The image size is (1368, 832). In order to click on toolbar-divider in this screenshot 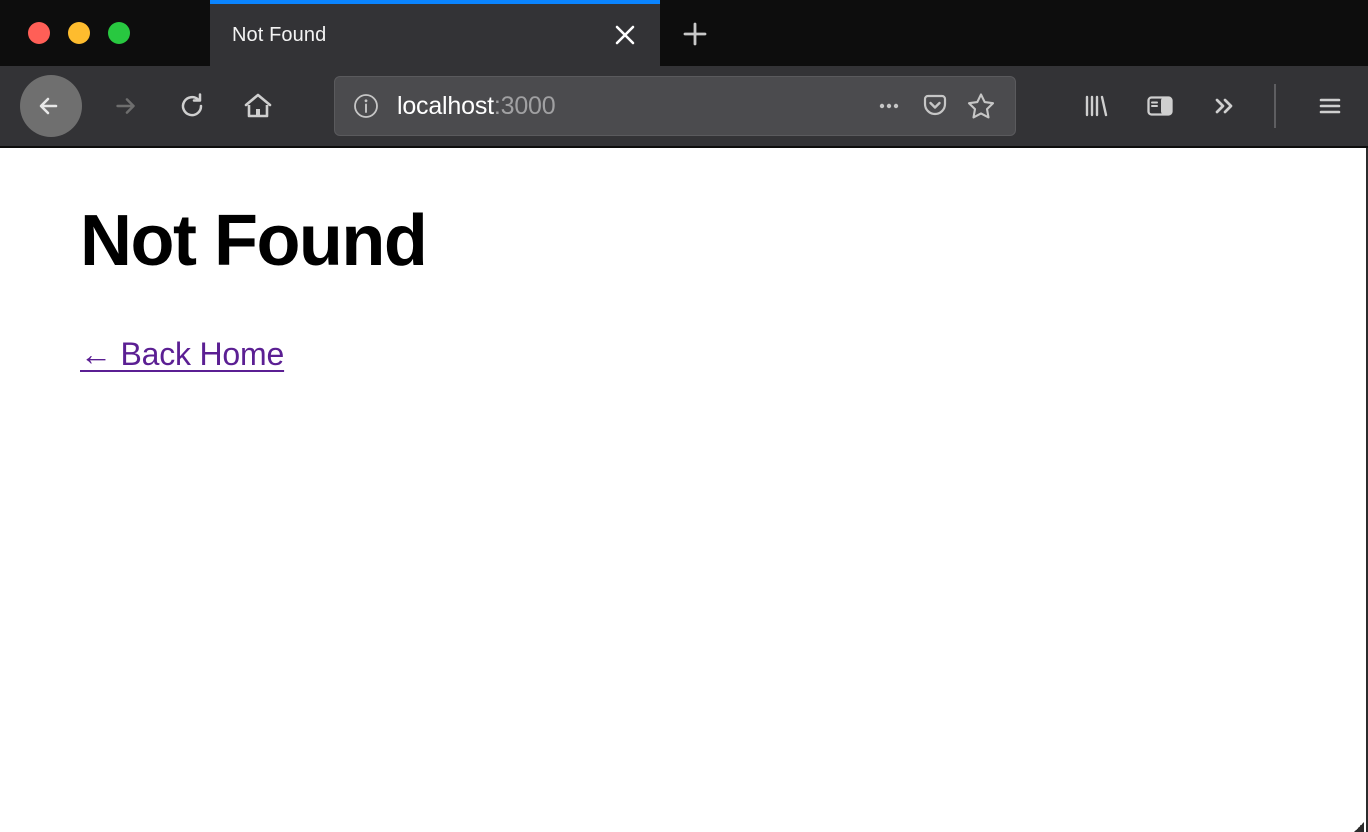, I will do `click(1275, 106)`.